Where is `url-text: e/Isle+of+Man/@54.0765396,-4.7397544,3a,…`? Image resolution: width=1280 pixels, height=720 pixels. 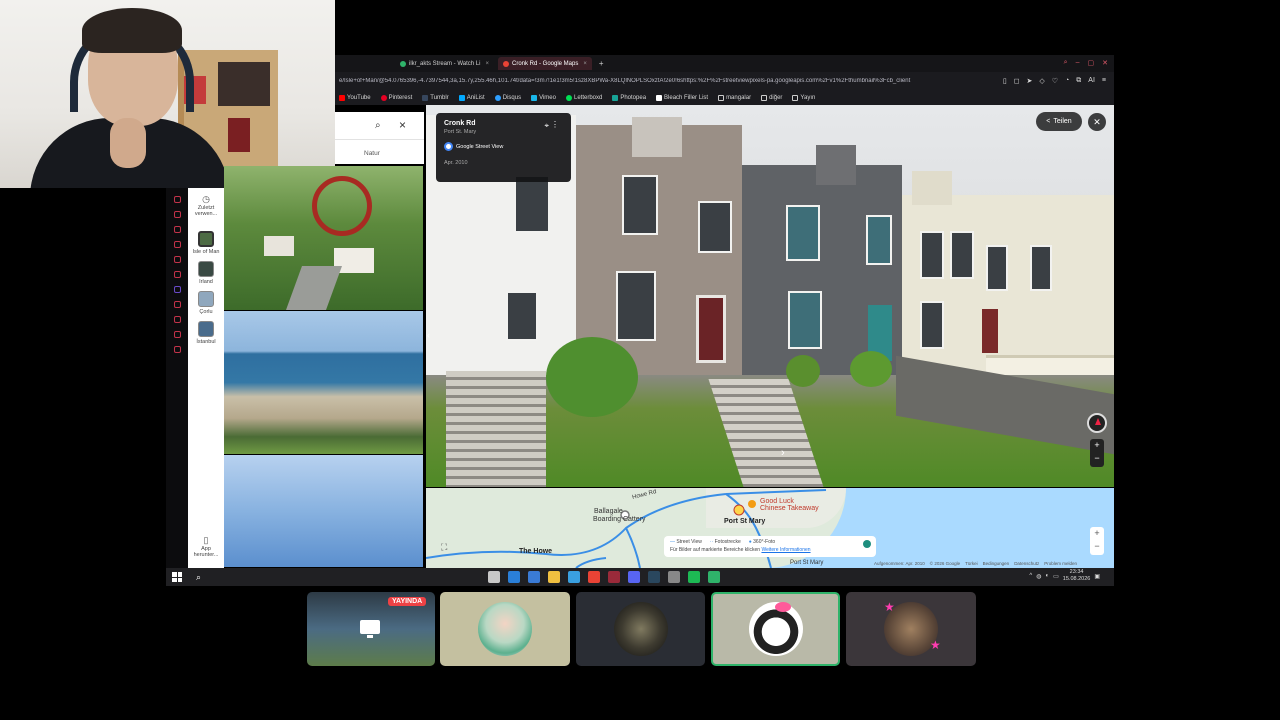
url-text: e/Isle+of+Man/@54.0765396,-4.7397544,3a,… is located at coordinates (671, 81).